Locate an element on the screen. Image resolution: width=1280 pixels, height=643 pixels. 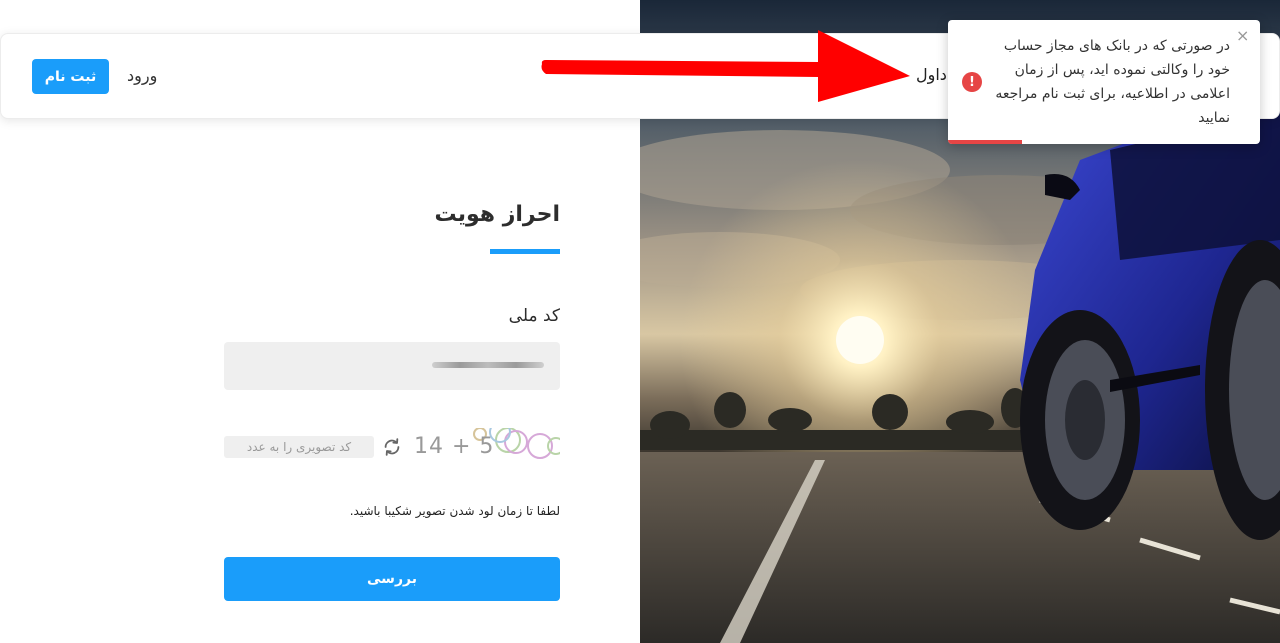
close-icon: × is located at coordinates (1242, 35).